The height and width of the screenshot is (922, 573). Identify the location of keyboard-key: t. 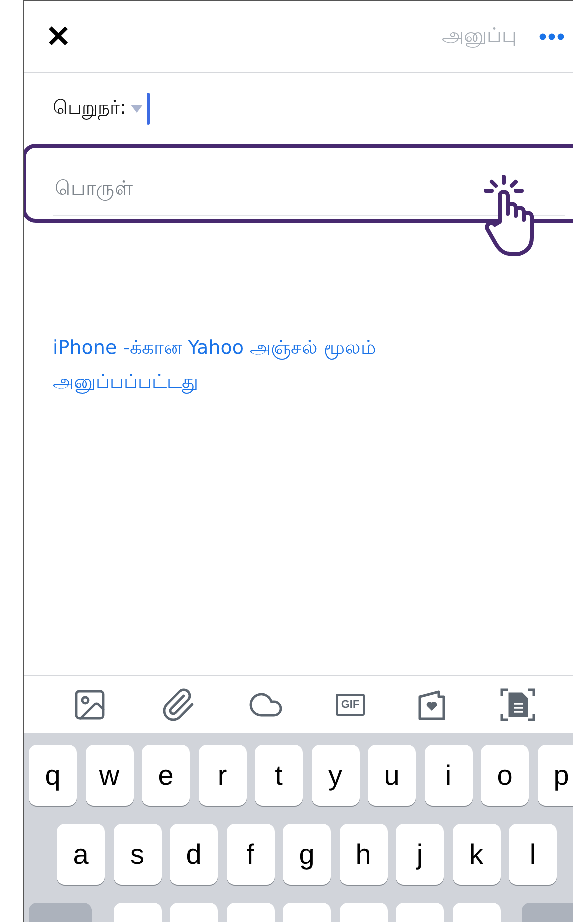
(279, 775).